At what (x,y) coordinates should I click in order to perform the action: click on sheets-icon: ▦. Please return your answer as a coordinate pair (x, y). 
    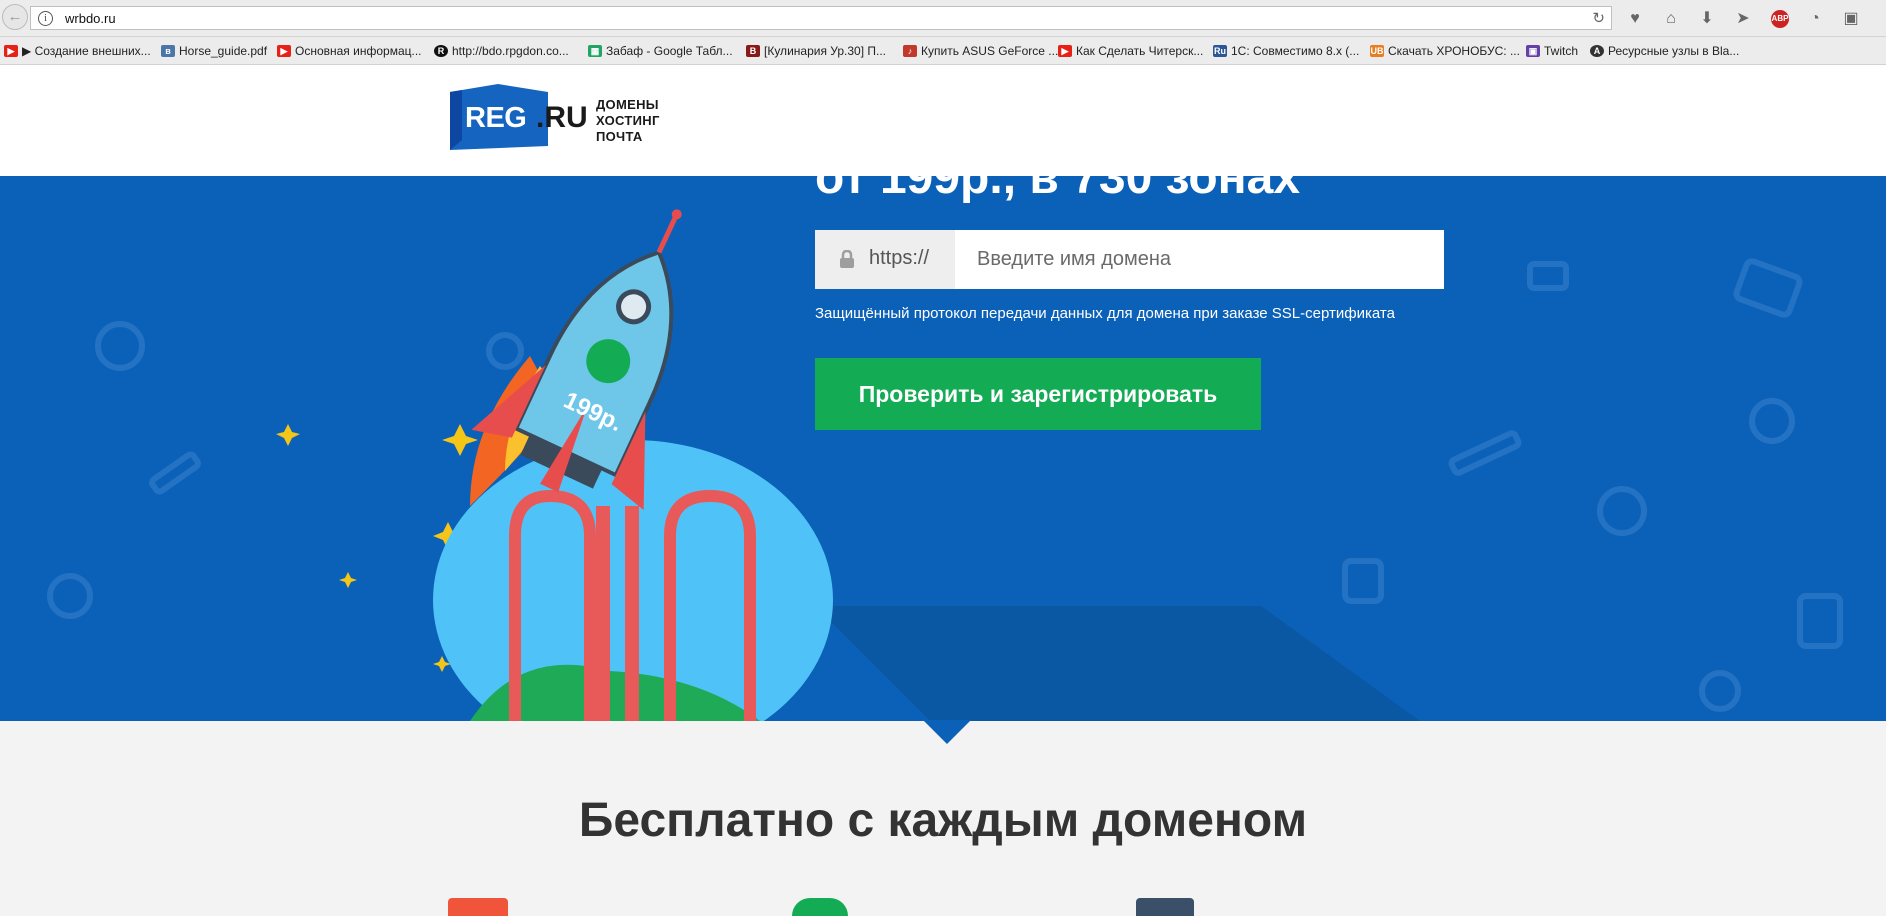
    Looking at the image, I should click on (595, 51).